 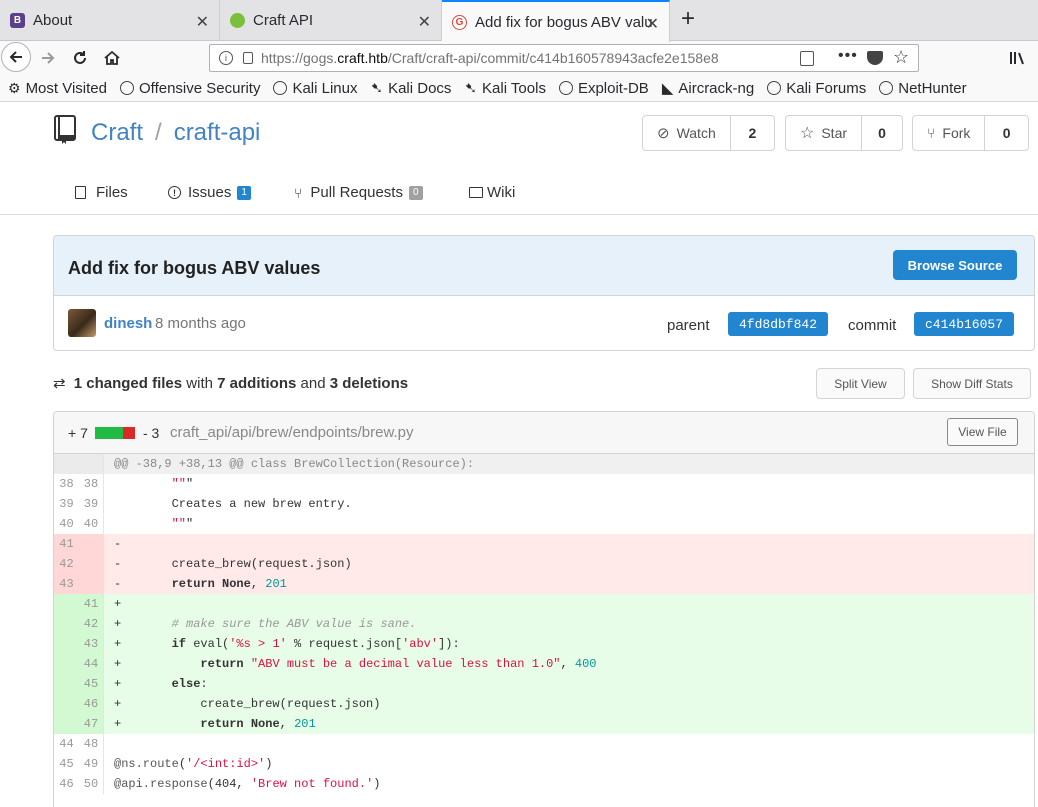 I want to click on diff-line-ctx: 40 40 """, so click(x=544, y=524).